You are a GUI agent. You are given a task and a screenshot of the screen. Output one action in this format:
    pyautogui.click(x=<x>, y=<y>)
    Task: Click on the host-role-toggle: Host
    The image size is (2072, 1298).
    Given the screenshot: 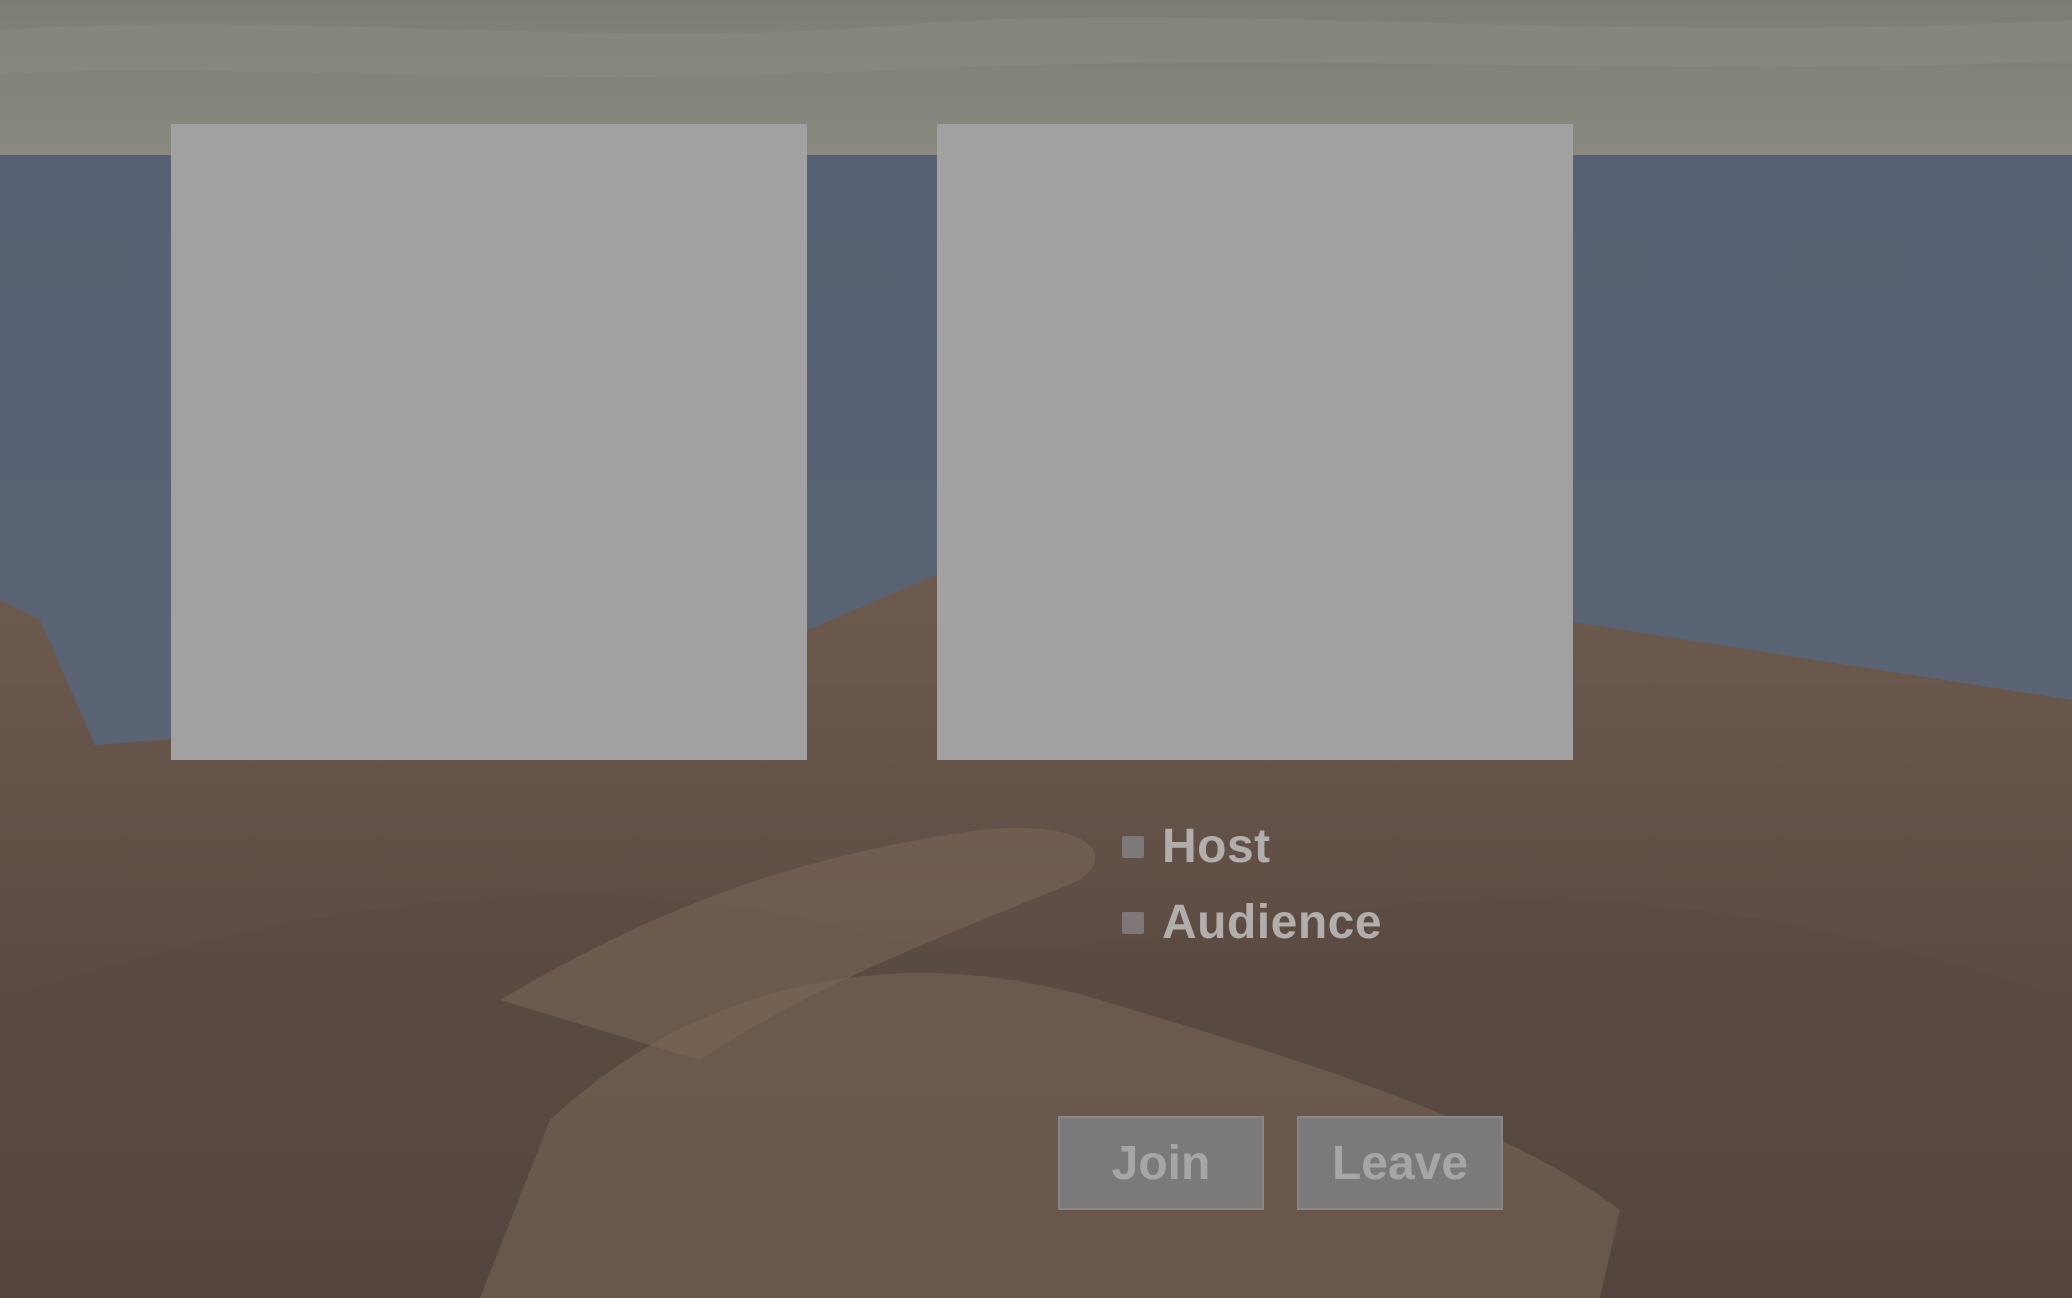 What is the action you would take?
    pyautogui.click(x=1196, y=847)
    